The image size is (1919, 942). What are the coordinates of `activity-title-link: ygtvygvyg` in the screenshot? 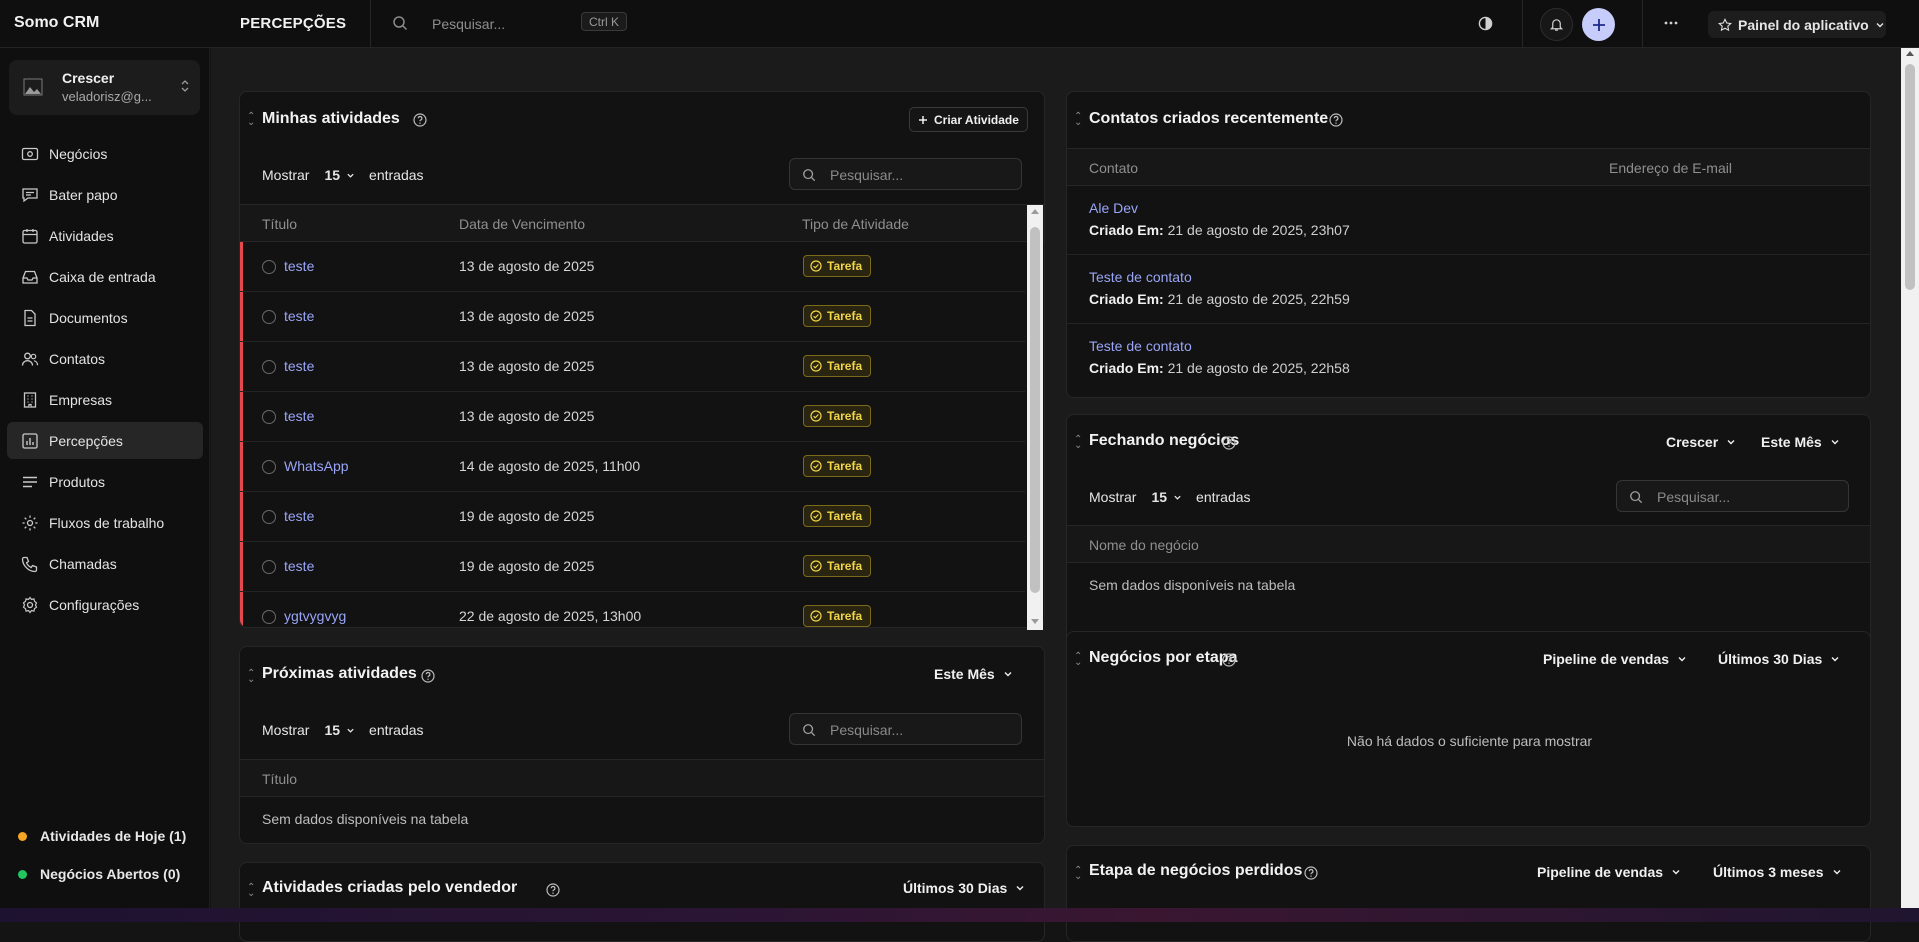 It's located at (315, 616).